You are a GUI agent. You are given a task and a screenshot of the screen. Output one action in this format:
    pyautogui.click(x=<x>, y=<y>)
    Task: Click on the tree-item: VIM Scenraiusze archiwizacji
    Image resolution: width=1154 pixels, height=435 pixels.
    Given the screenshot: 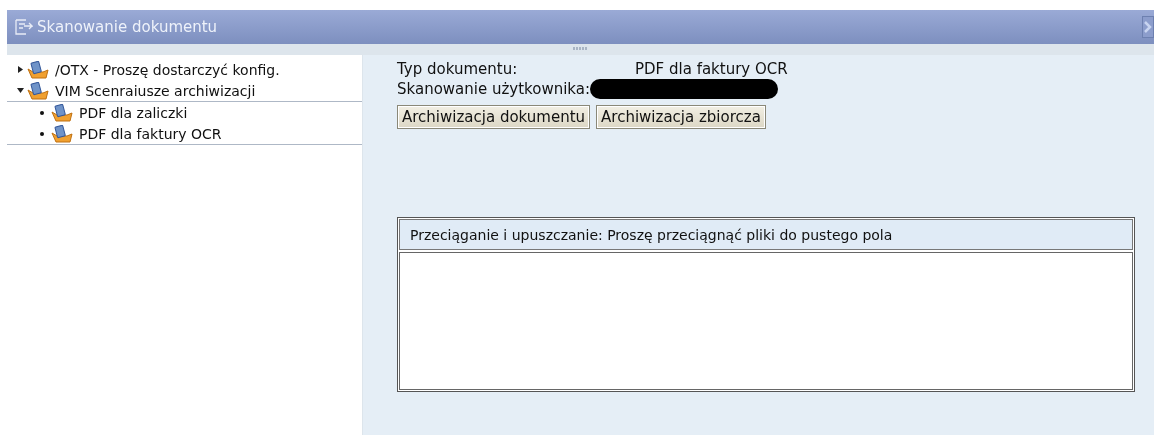 What is the action you would take?
    pyautogui.click(x=184, y=91)
    